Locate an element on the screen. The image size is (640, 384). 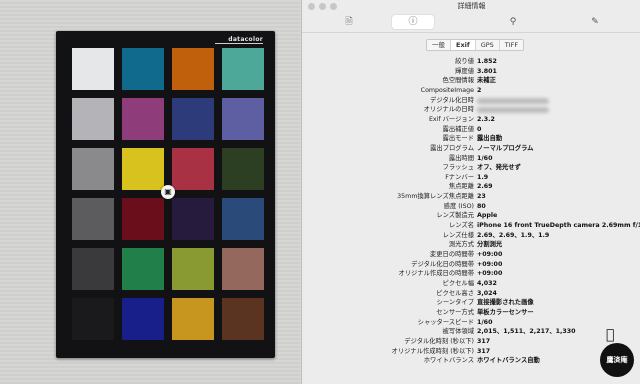
exif-label: デジタル化日の時間帯 is located at coordinates (442, 264).